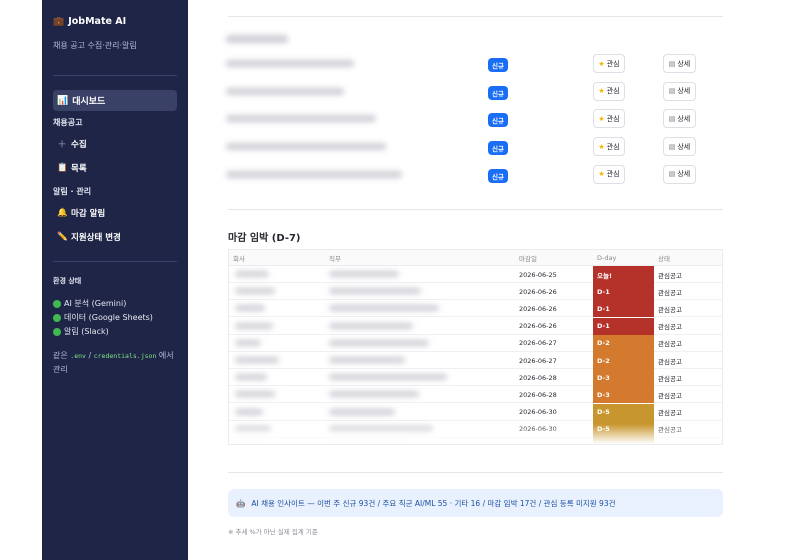  What do you see at coordinates (62, 213) in the screenshot?
I see `bell-icon: 🔔` at bounding box center [62, 213].